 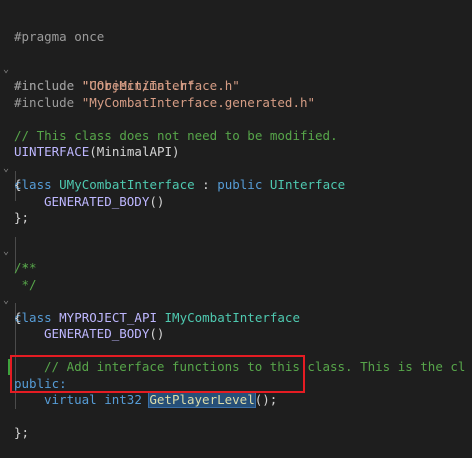 What do you see at coordinates (18, 276) in the screenshot?
I see `code-line: */` at bounding box center [18, 276].